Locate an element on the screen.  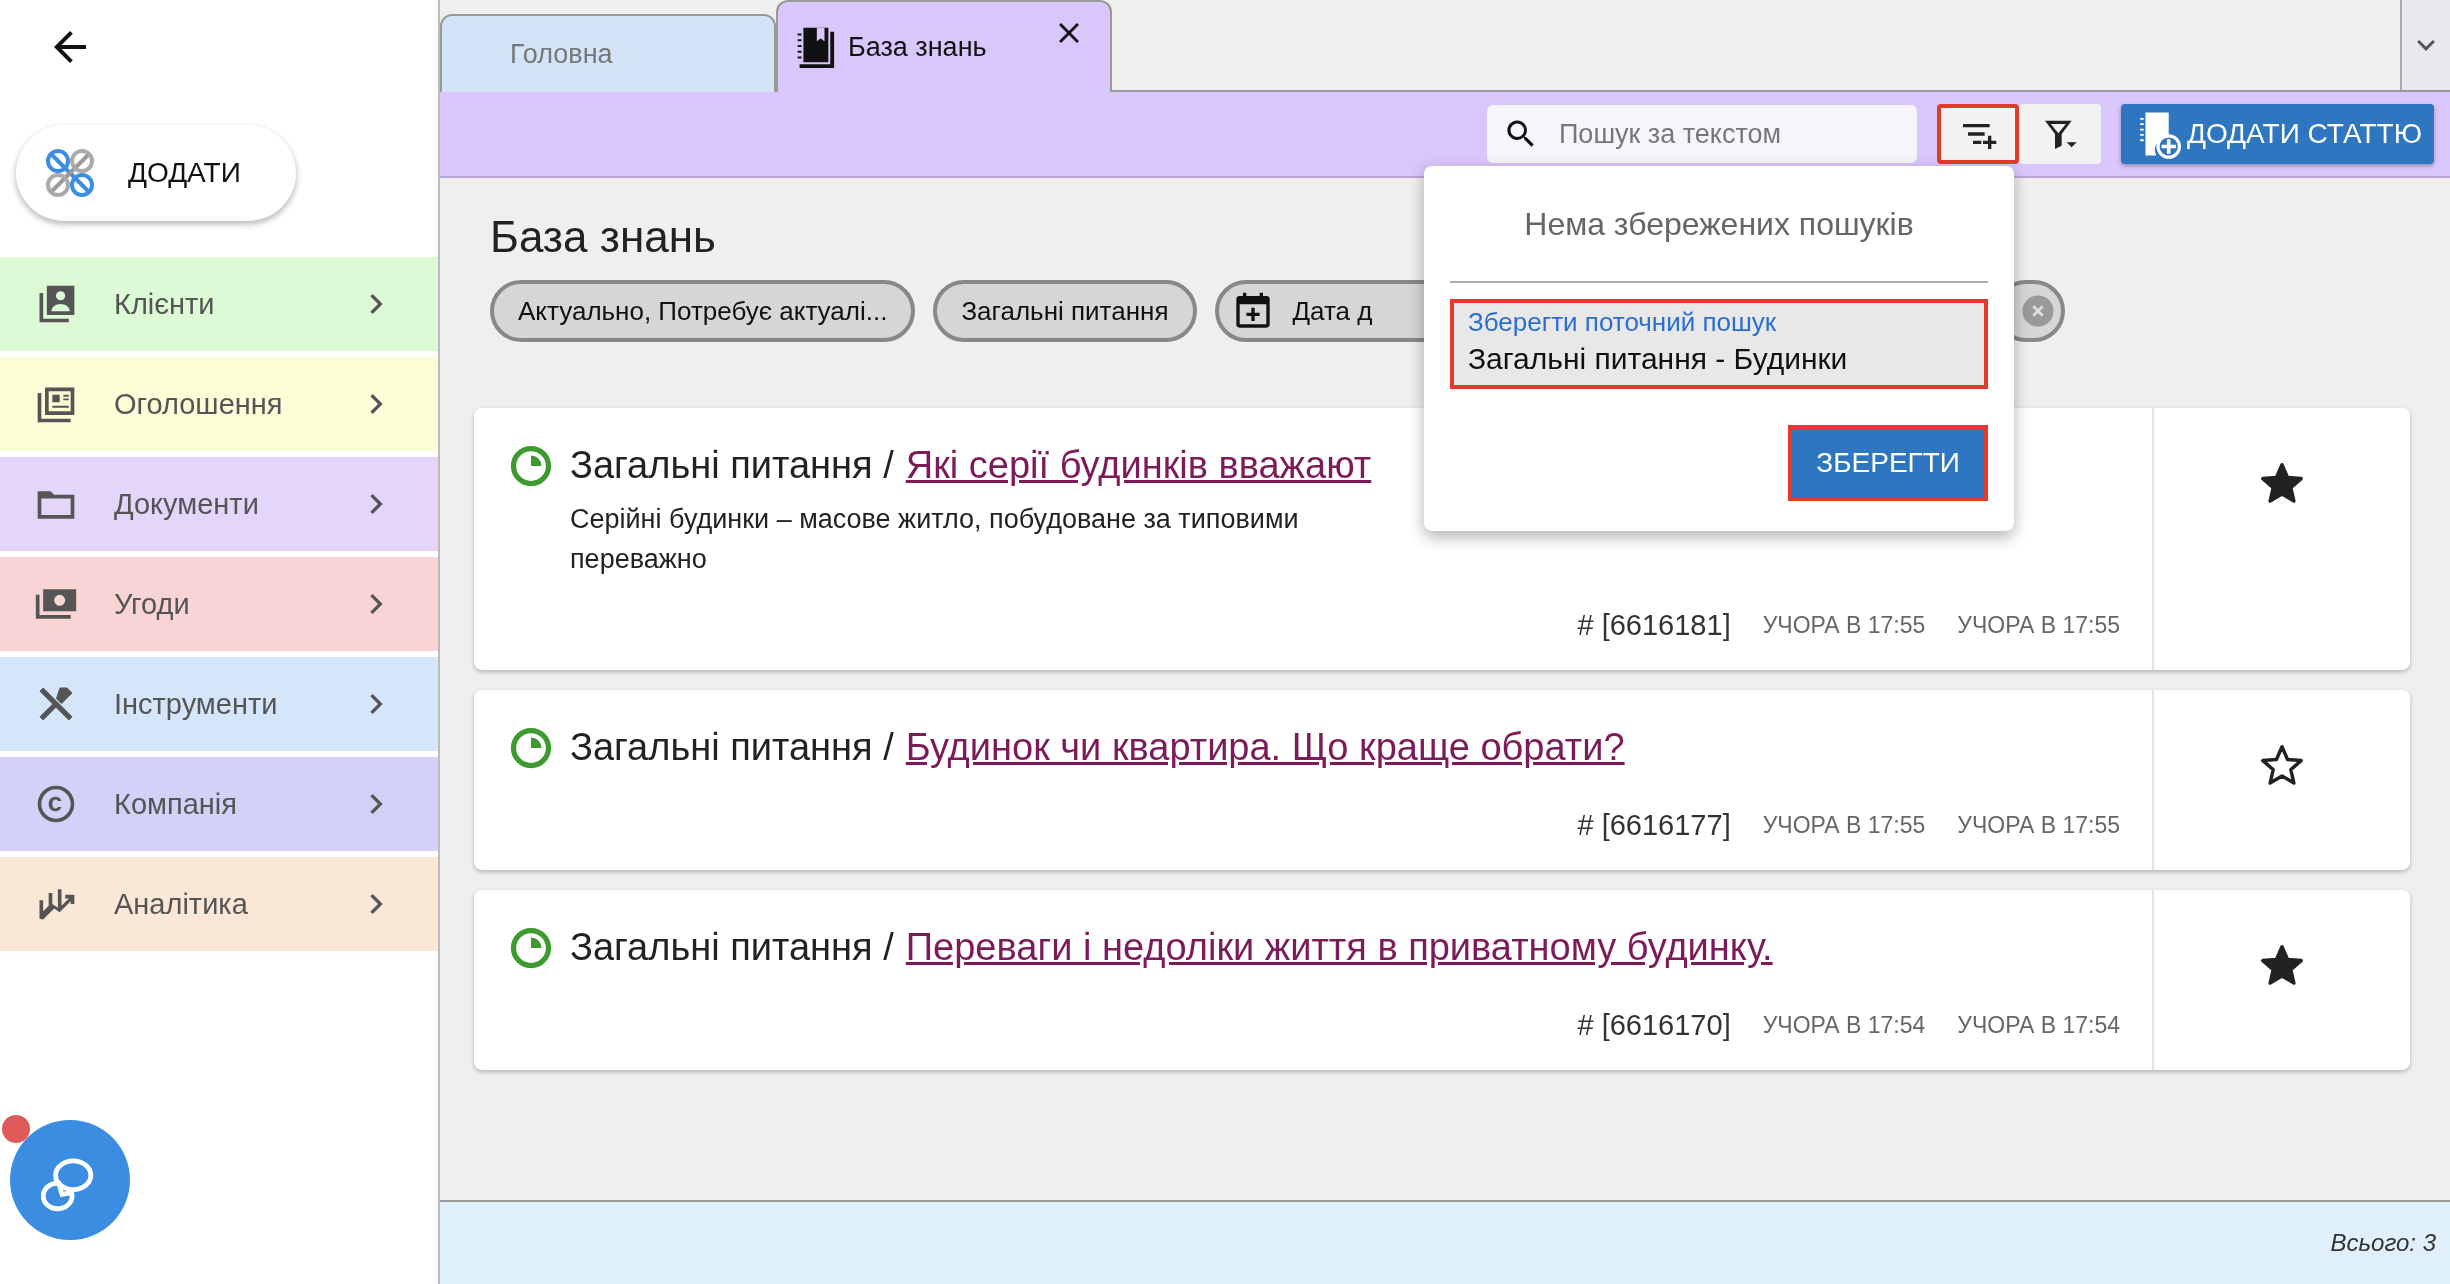
sidebar-item: Документи is located at coordinates (219, 504).